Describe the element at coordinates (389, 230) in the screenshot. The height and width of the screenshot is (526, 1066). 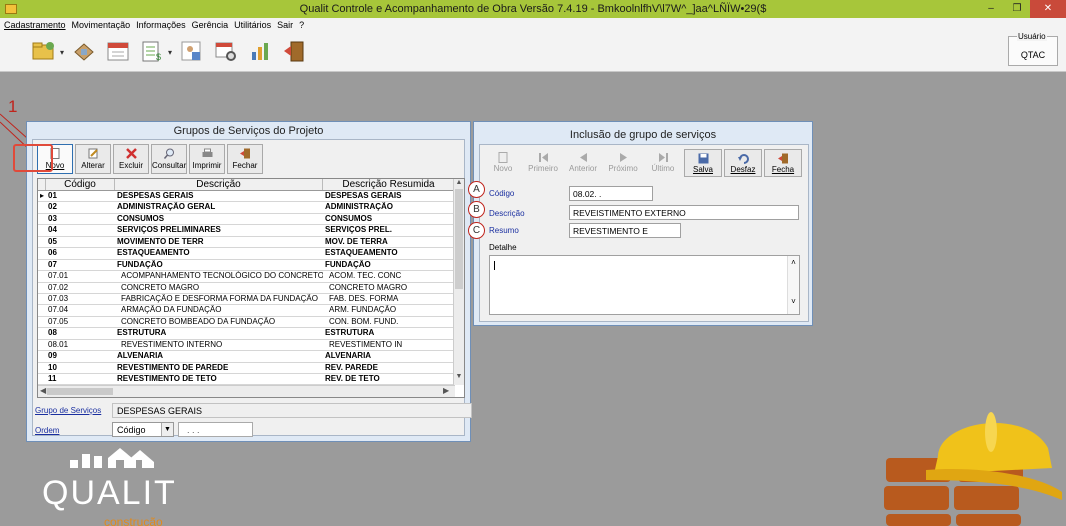
I see `cell-descricao-resumida: SERVIÇOS PREL.` at that location.